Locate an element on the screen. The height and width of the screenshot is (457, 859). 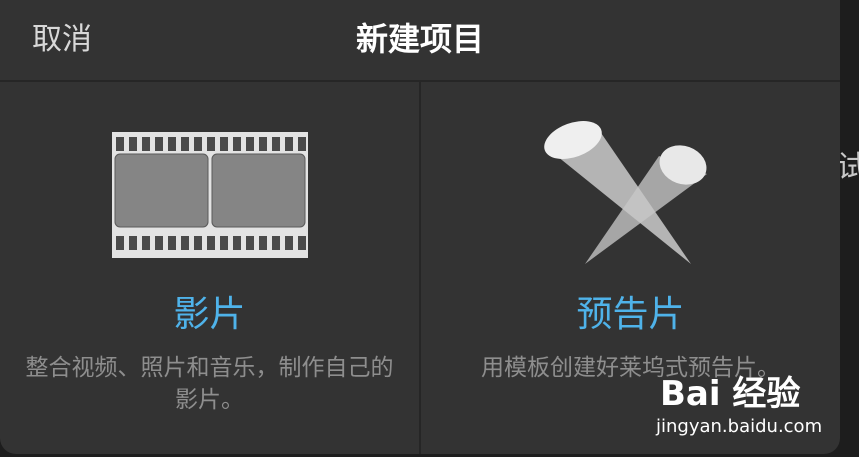
watermark-logo: Bai 经验 is located at coordinates (730, 394).